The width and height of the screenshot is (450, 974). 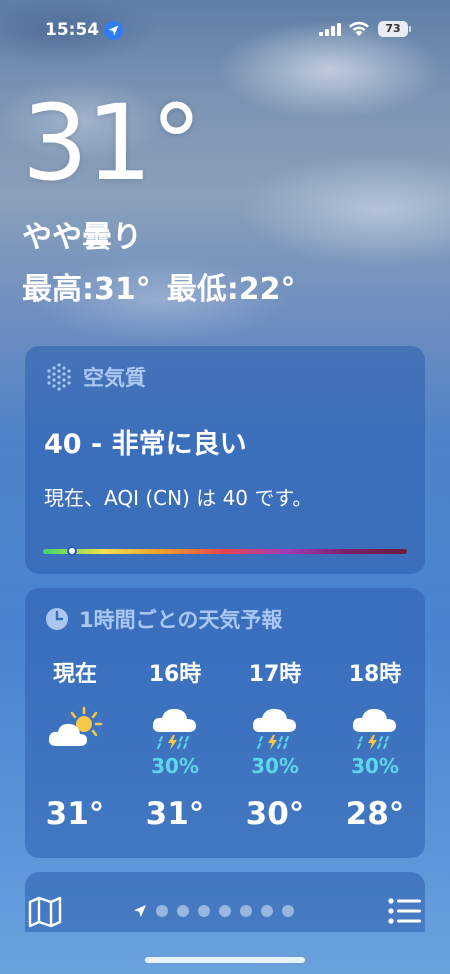 What do you see at coordinates (359, 28) in the screenshot?
I see `wifi-icon` at bounding box center [359, 28].